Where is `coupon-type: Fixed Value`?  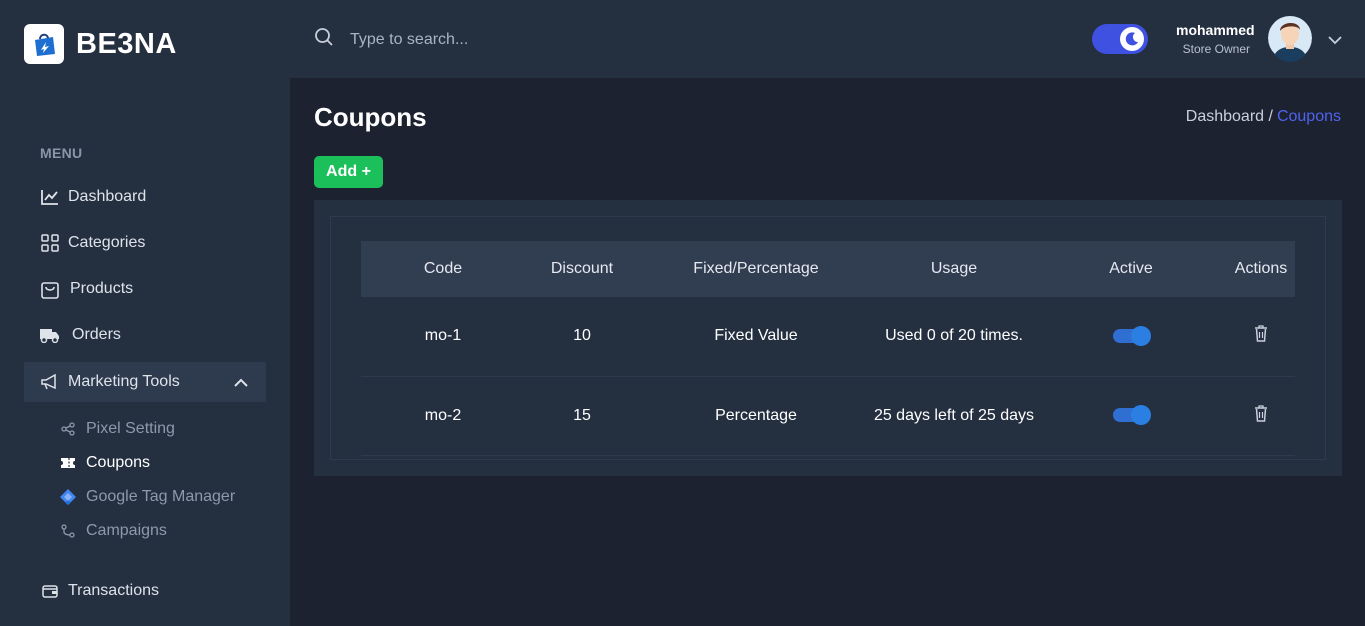 coupon-type: Fixed Value is located at coordinates (756, 336).